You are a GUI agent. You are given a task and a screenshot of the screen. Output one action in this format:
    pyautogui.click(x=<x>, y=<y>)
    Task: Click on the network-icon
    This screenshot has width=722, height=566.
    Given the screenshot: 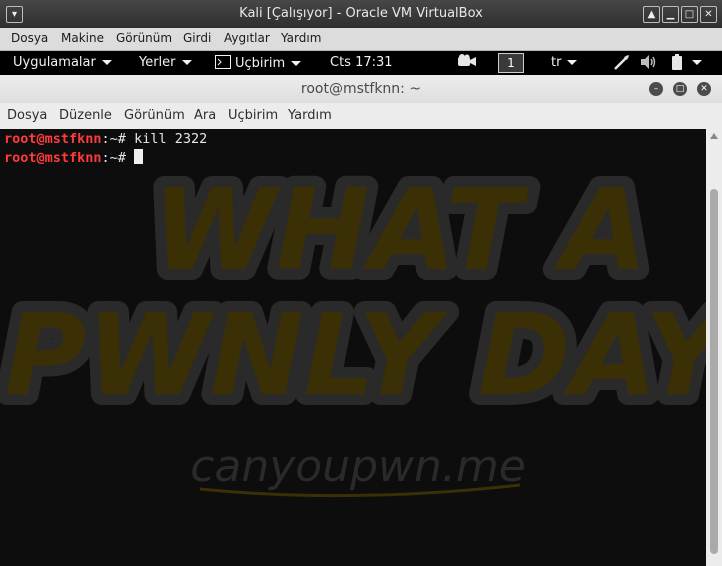 What is the action you would take?
    pyautogui.click(x=622, y=64)
    